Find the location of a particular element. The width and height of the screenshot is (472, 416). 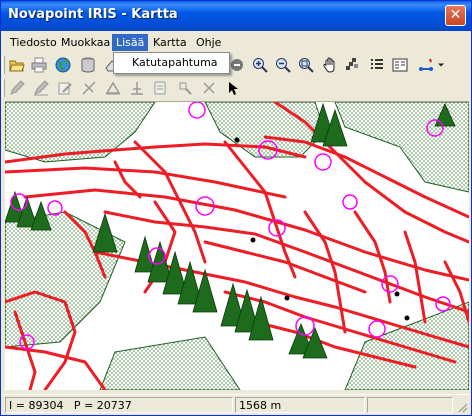

pencil-icon is located at coordinates (17, 88).